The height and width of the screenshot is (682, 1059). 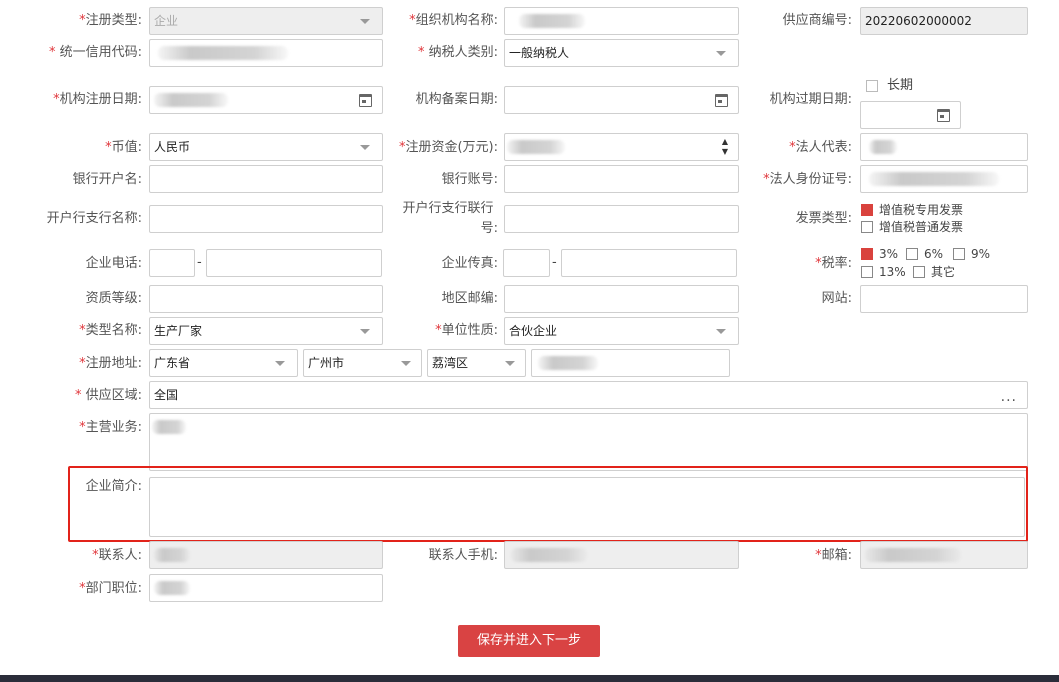 What do you see at coordinates (457, 52) in the screenshot?
I see `taxpayer-type-label: * 纳税人类别:` at bounding box center [457, 52].